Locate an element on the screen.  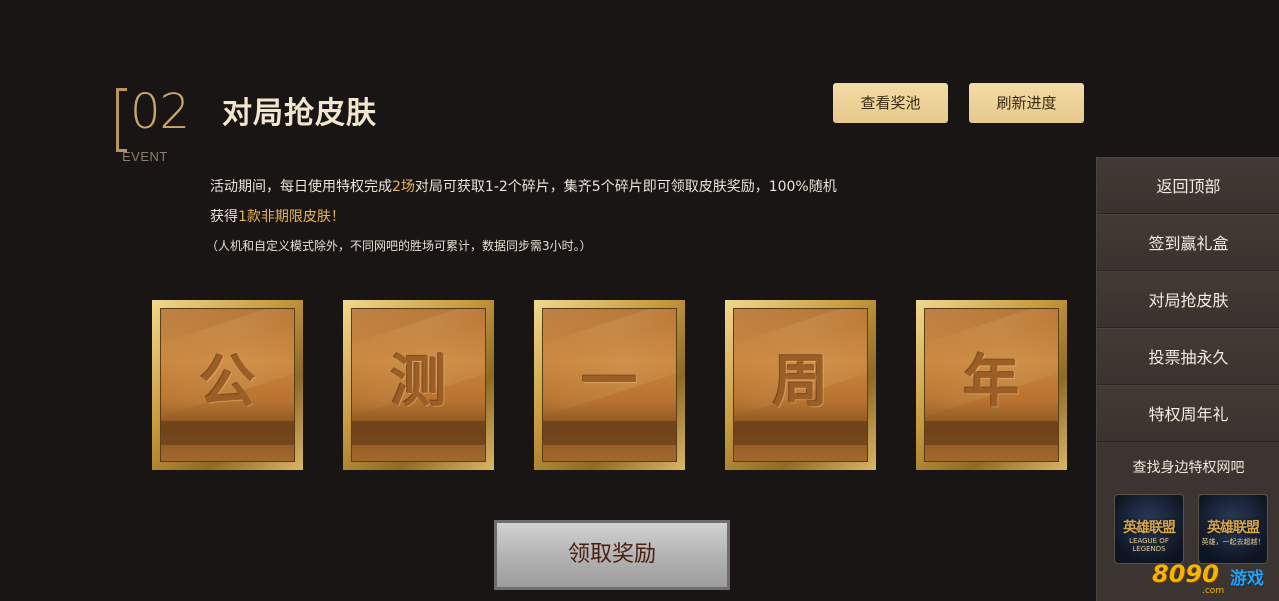
event-number: 02 is located at coordinates (160, 112).